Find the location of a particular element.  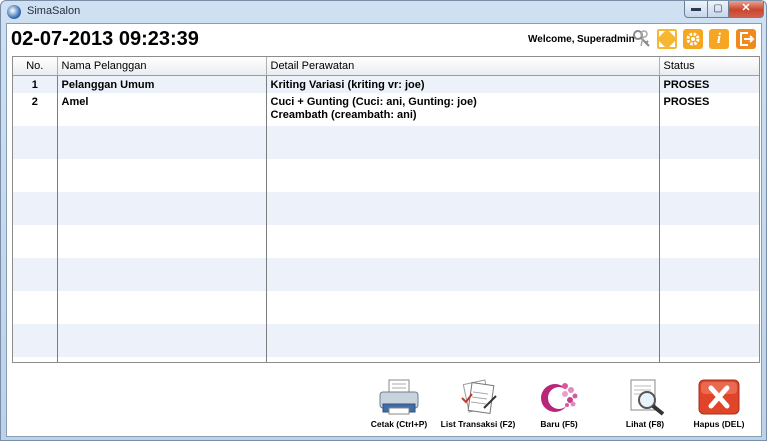

print-button: Cetak (Ctrl+P) is located at coordinates (399, 404).